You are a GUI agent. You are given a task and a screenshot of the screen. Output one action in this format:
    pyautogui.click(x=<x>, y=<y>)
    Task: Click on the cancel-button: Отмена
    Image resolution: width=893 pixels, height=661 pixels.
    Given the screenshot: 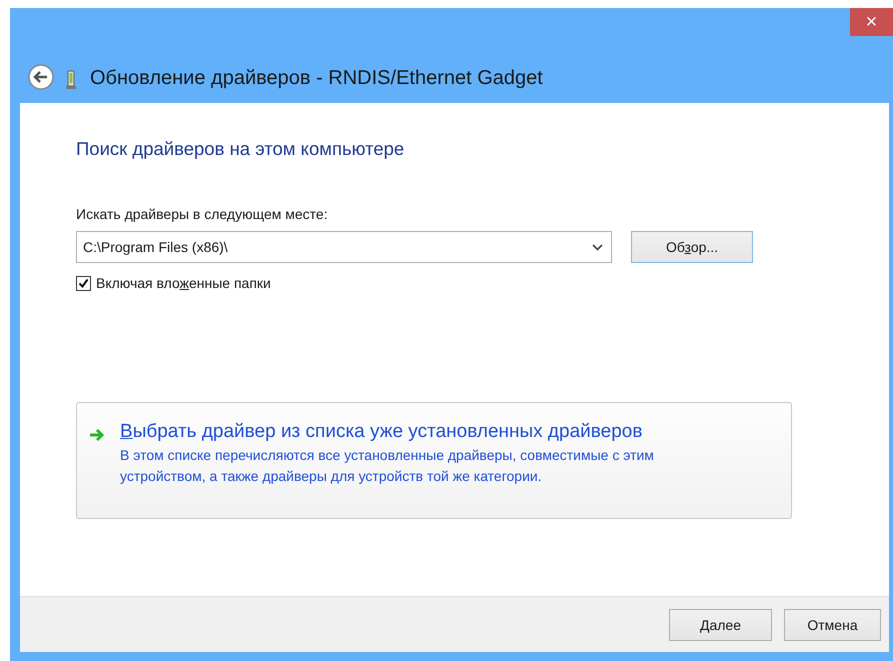 What is the action you would take?
    pyautogui.click(x=832, y=624)
    